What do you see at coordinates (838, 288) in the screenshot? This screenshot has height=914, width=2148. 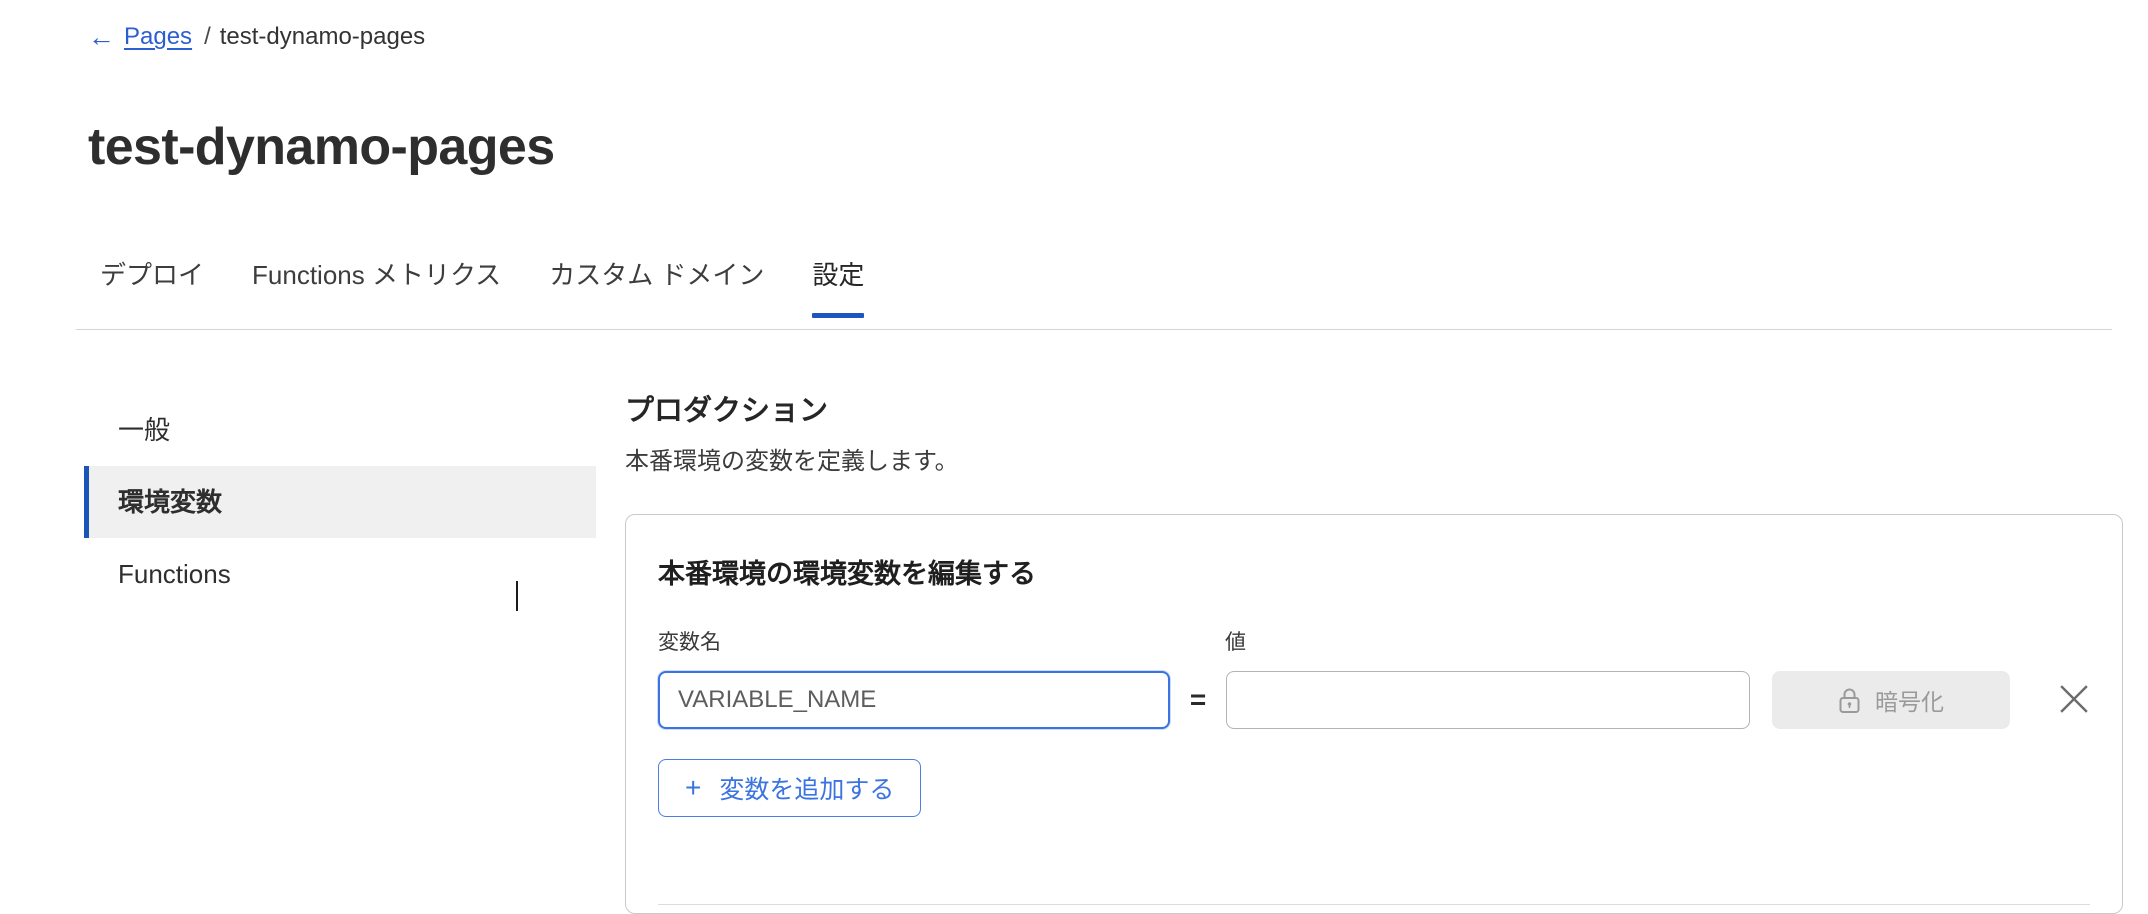 I see `tab-settings: 設定` at bounding box center [838, 288].